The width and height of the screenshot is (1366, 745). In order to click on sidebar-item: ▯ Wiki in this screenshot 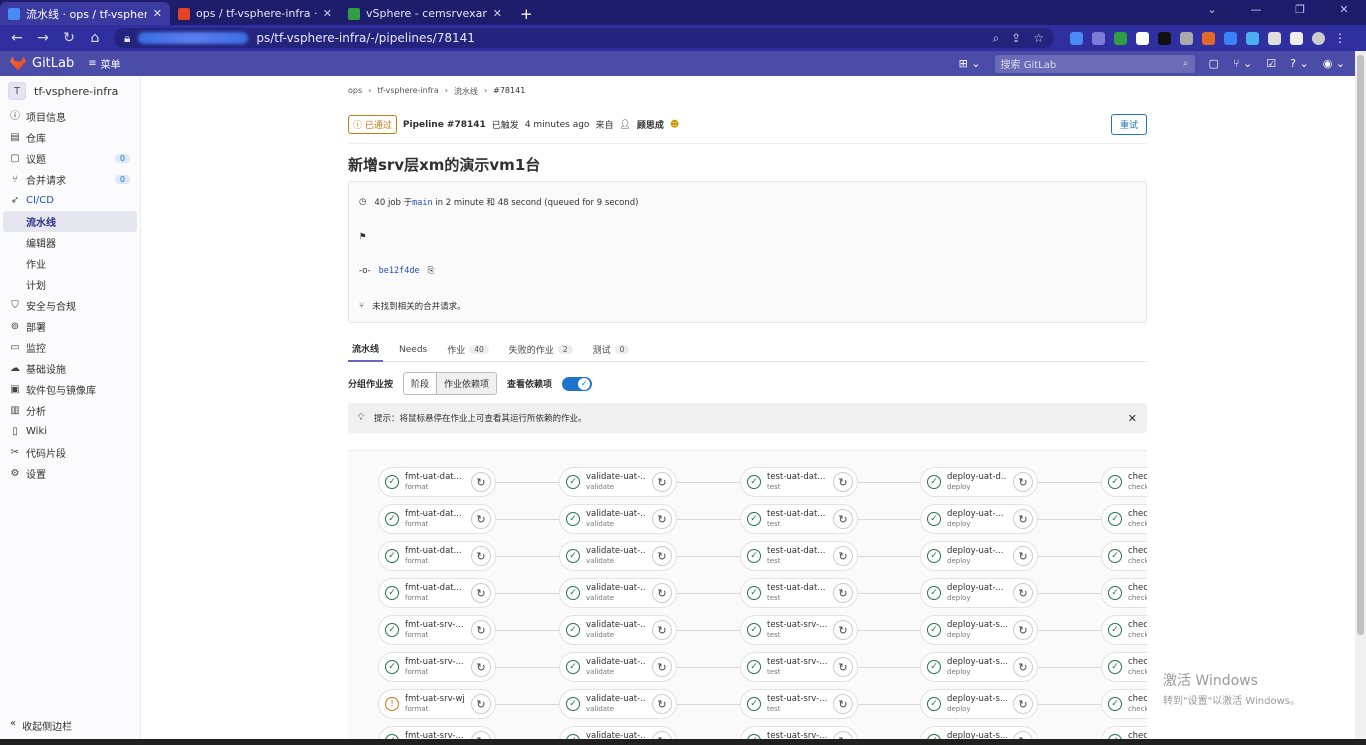, I will do `click(70, 431)`.